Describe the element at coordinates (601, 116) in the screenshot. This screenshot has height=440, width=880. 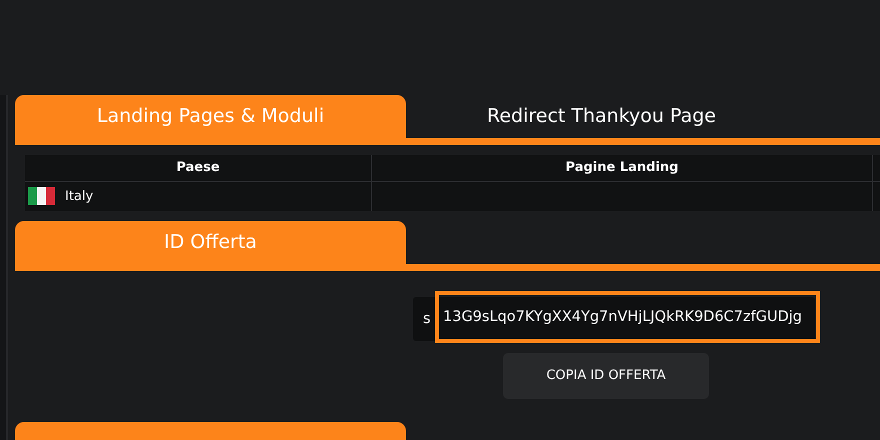
I see `tab: Redirect Thankyou Page` at that location.